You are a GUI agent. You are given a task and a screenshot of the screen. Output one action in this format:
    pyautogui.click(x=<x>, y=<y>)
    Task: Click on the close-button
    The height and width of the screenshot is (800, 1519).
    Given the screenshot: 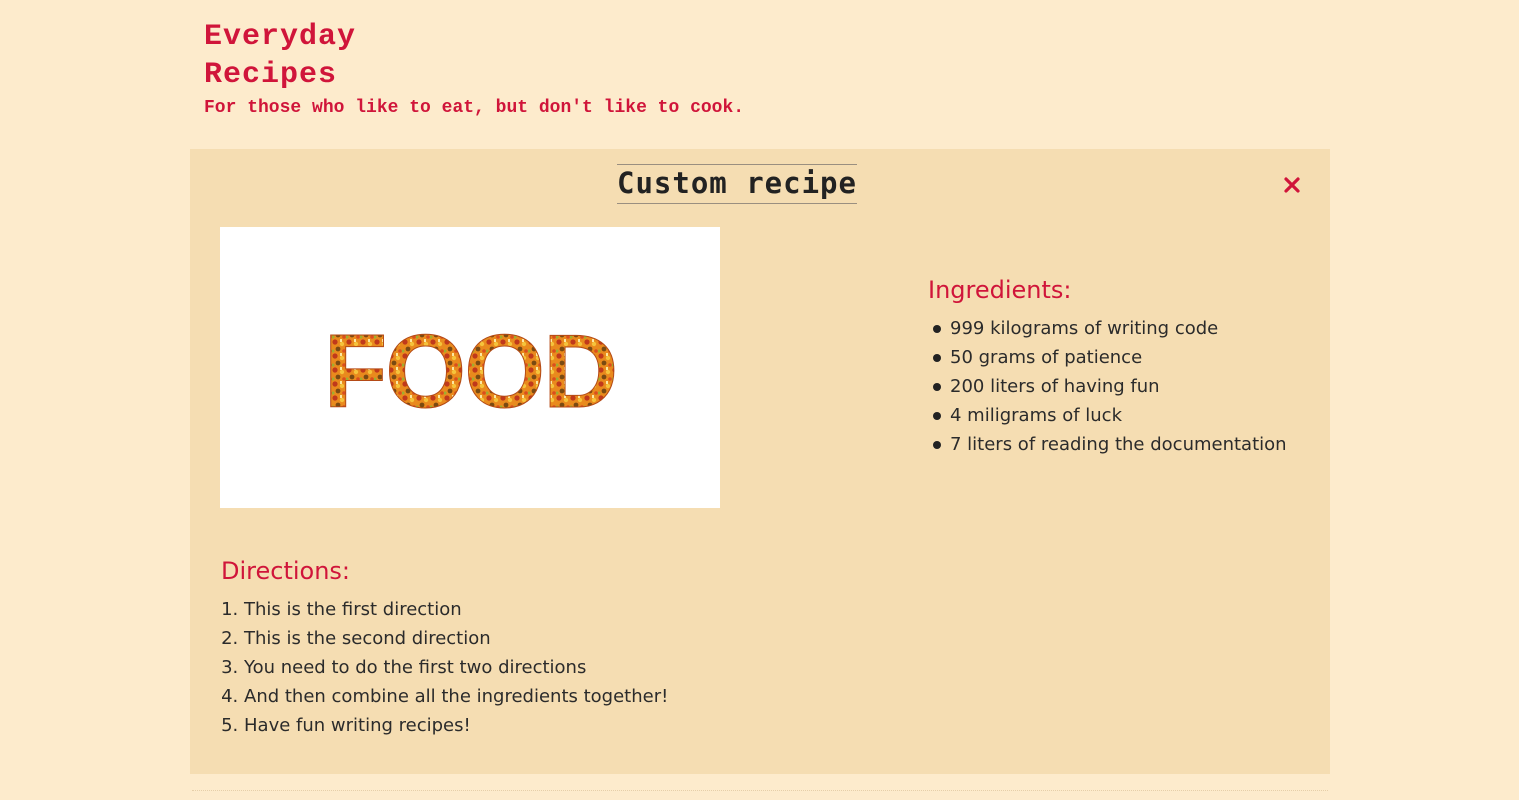 What is the action you would take?
    pyautogui.click(x=1292, y=185)
    